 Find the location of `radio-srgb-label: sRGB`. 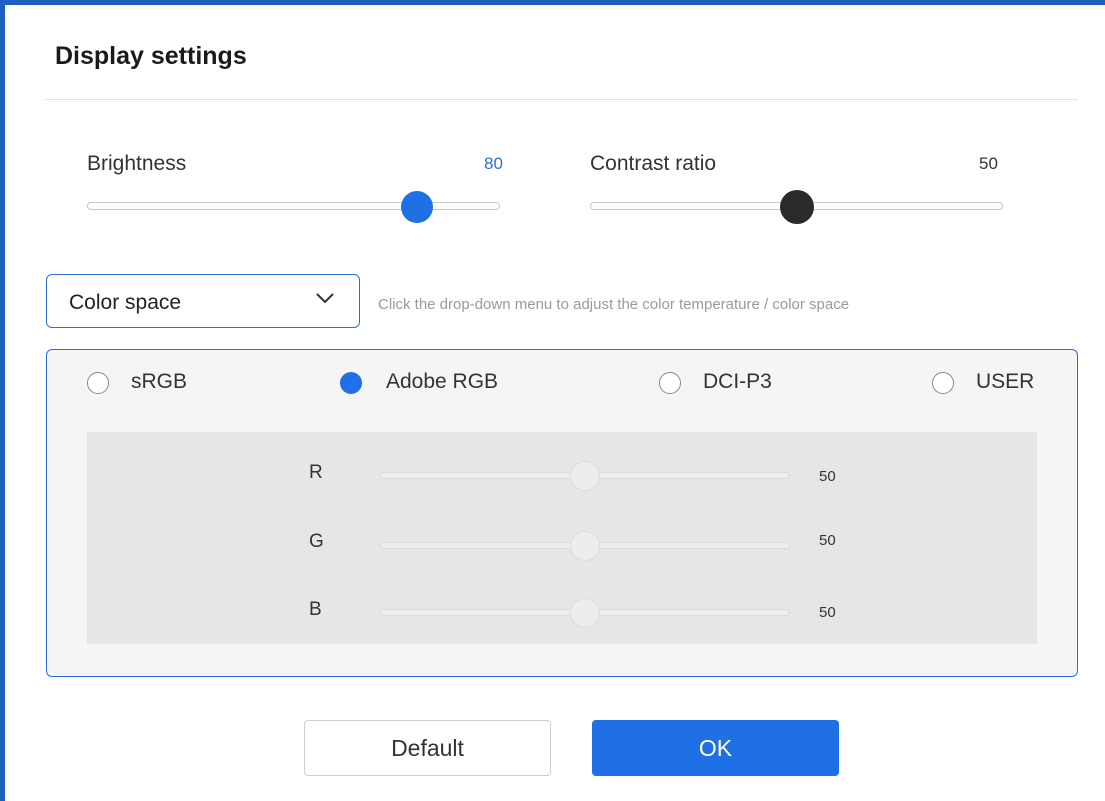

radio-srgb-label: sRGB is located at coordinates (159, 381).